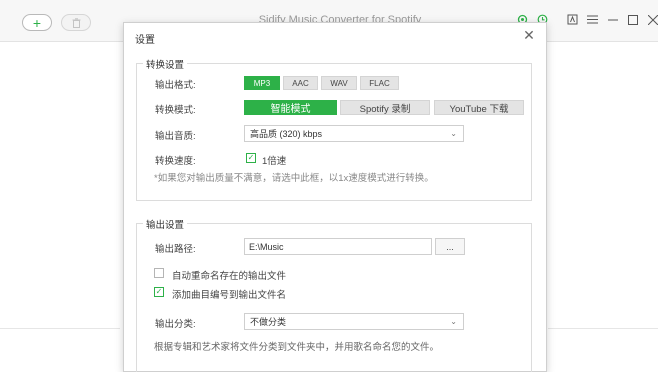 The width and height of the screenshot is (658, 372). Describe the element at coordinates (175, 249) in the screenshot. I see `output-path-label: 输出路径:` at that location.